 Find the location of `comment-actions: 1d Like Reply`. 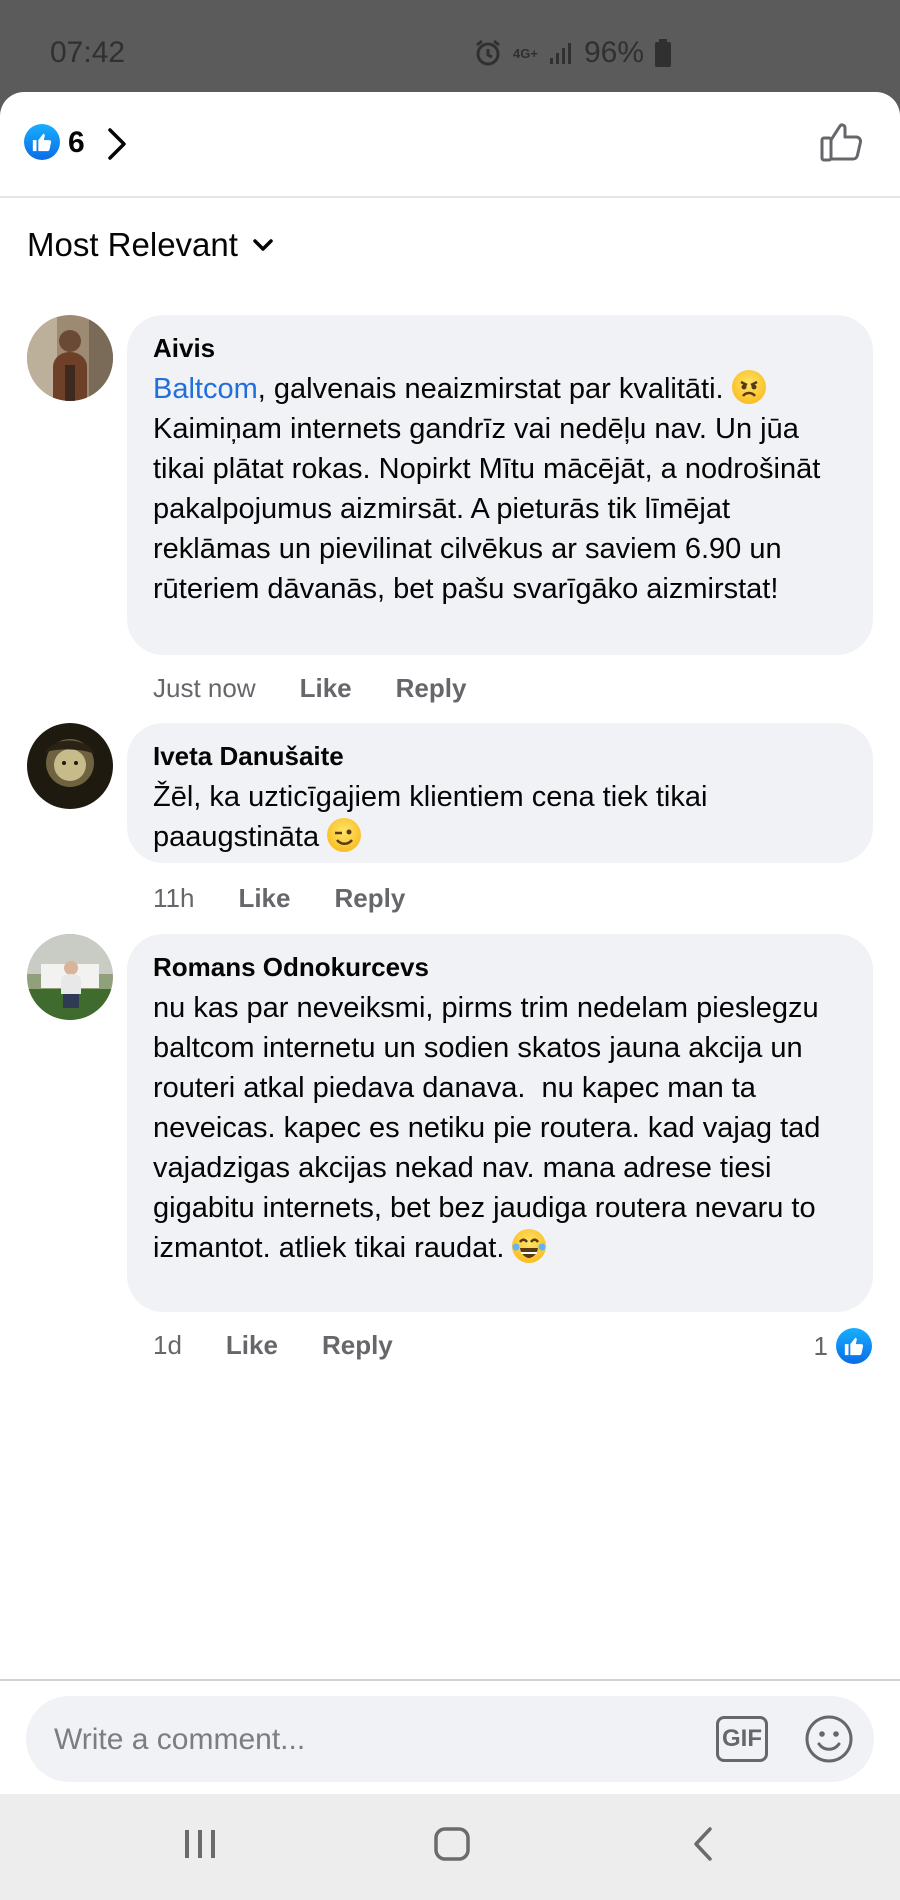

comment-actions: 1d Like Reply is located at coordinates (273, 1345).